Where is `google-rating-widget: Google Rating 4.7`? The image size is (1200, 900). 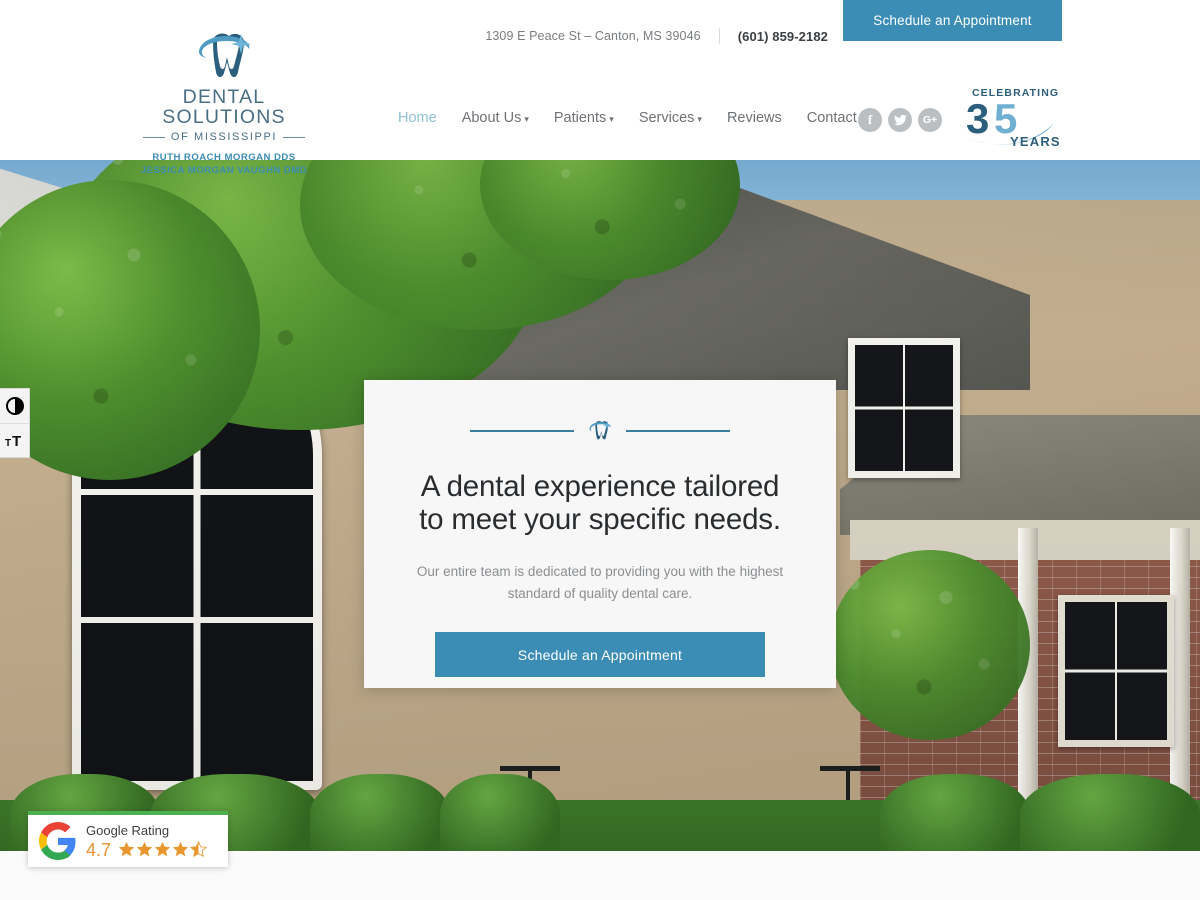 google-rating-widget: Google Rating 4.7 is located at coordinates (128, 839).